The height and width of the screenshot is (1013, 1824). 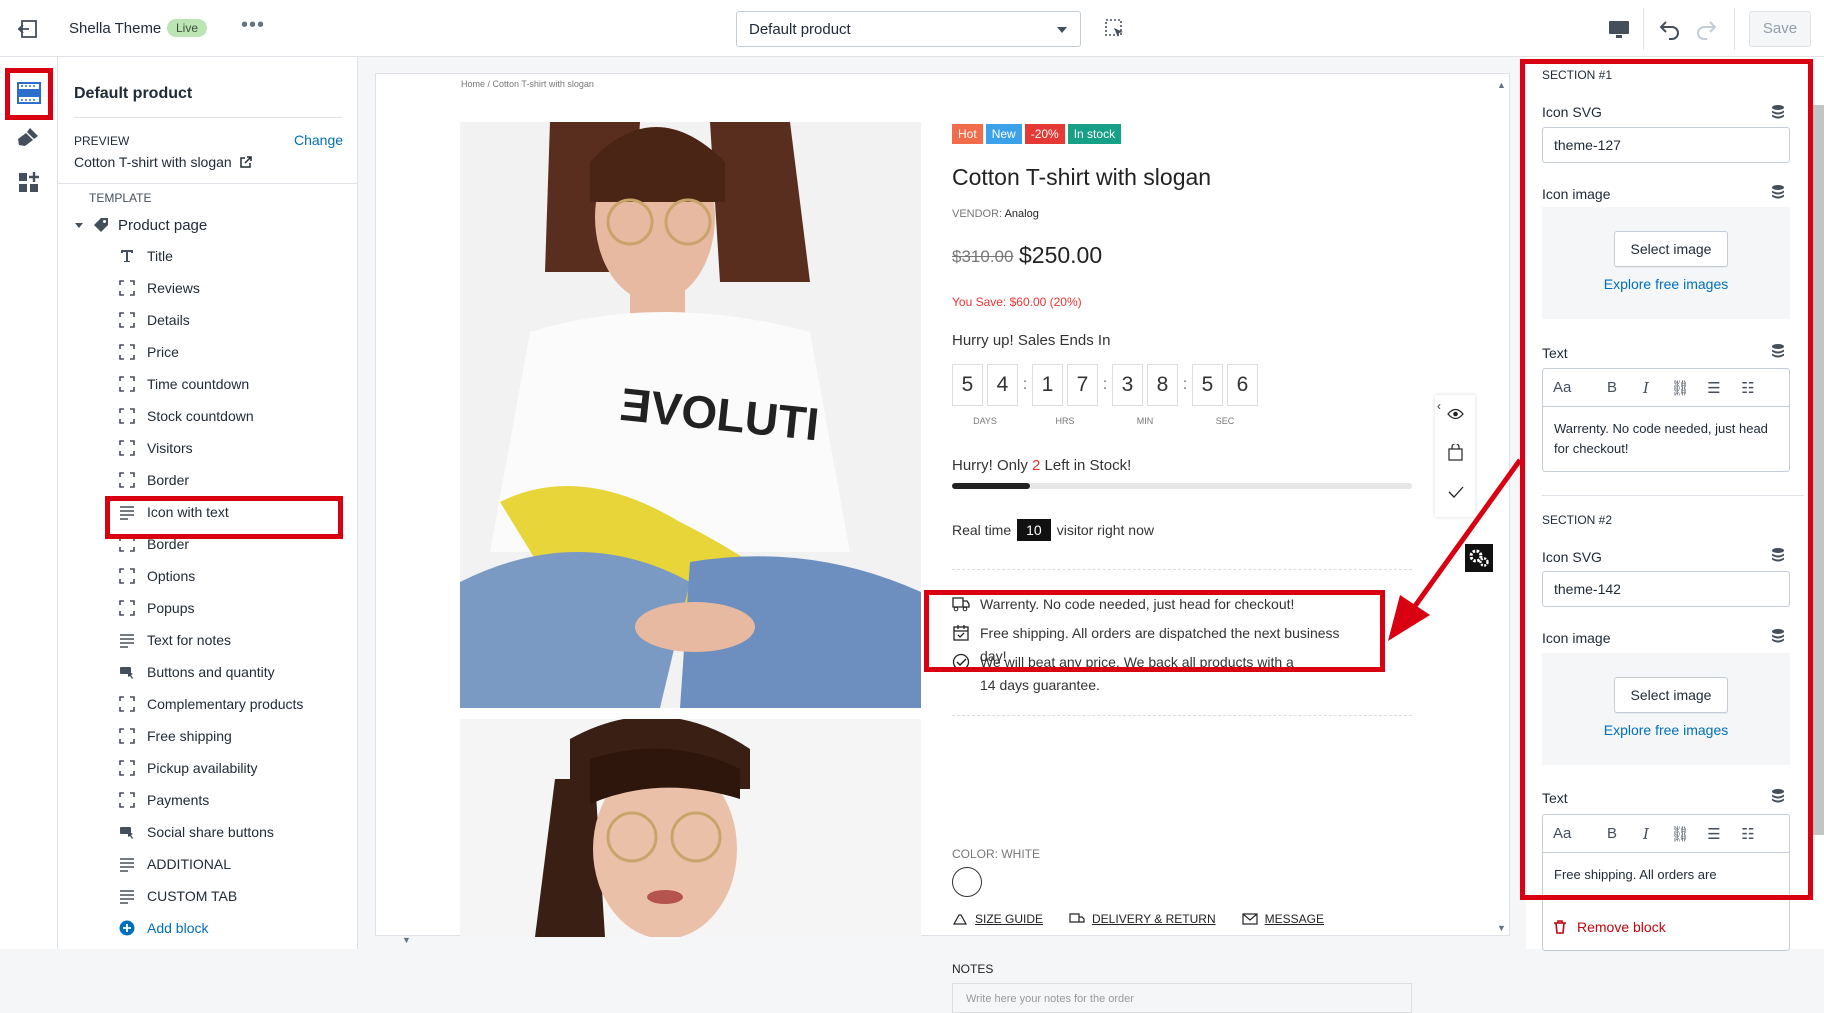 I want to click on block-item: Free shipping, so click(x=233, y=736).